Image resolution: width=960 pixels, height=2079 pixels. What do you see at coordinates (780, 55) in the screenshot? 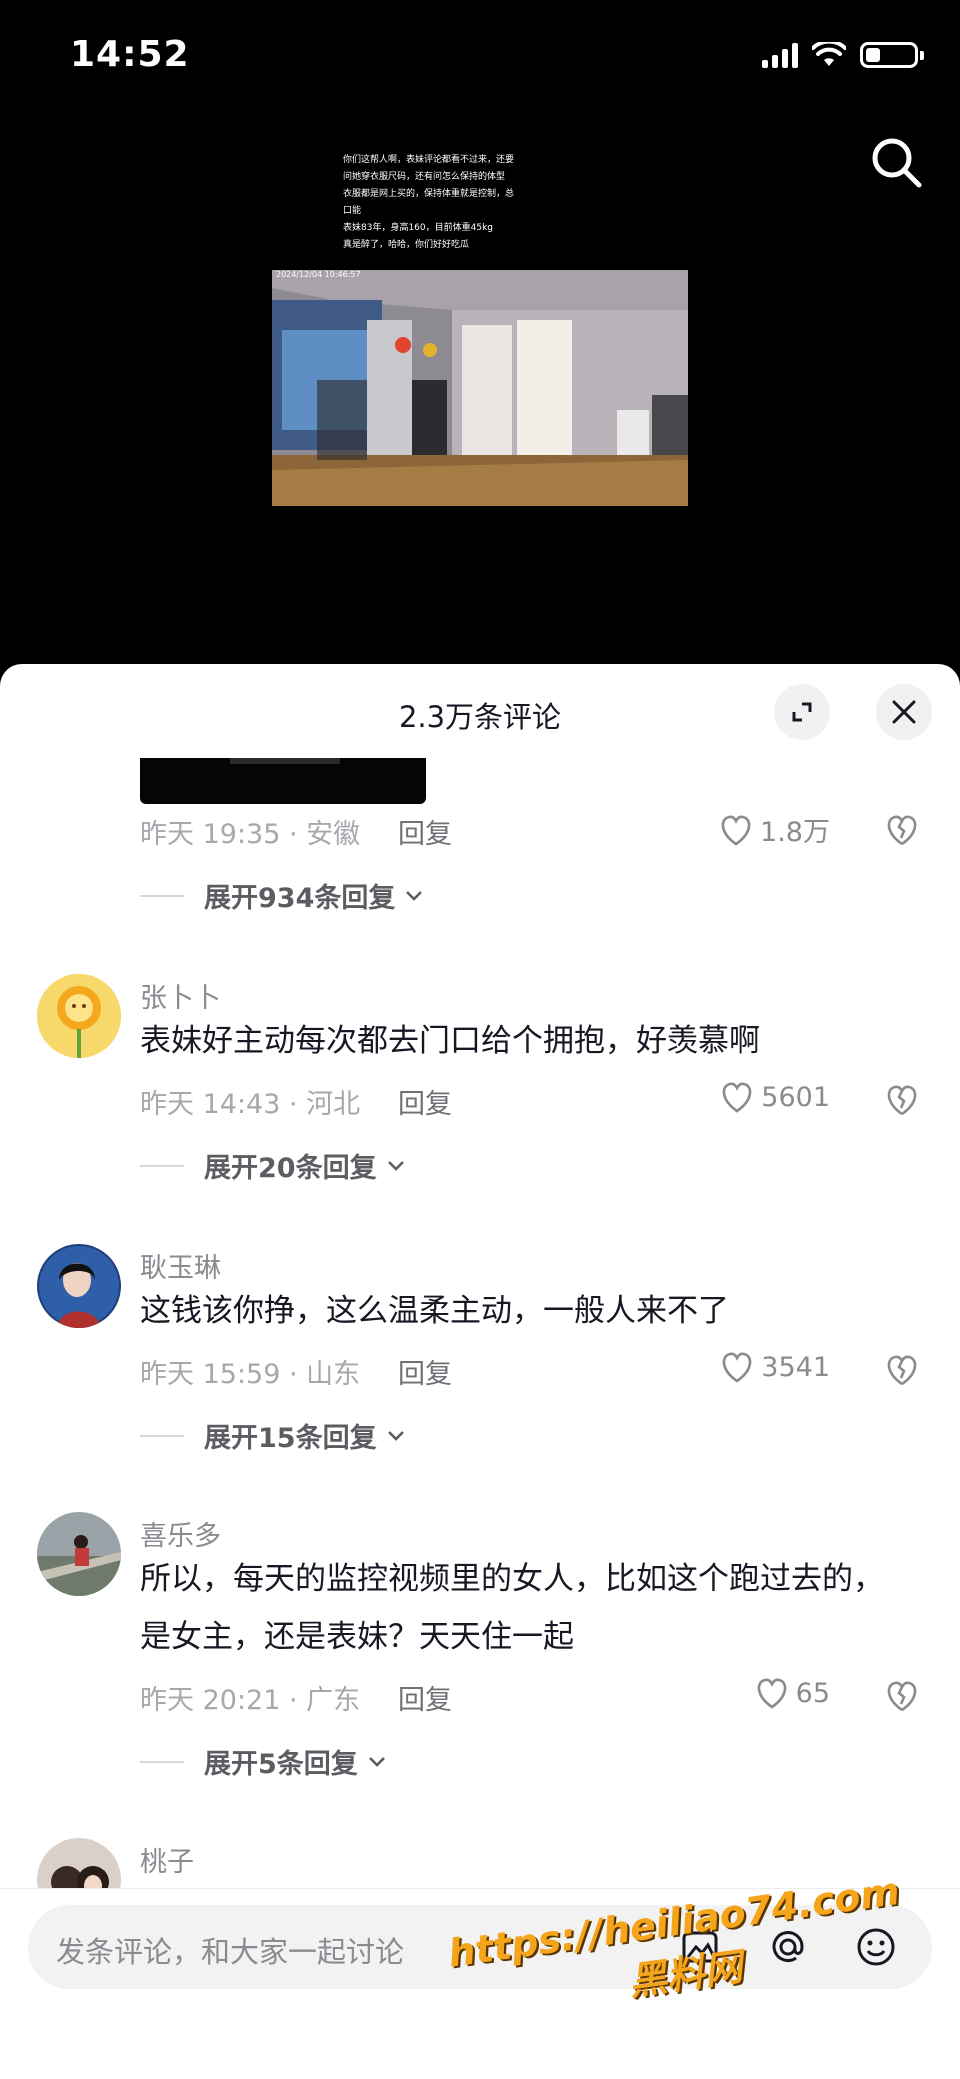
I see `cellular-signal-icon` at bounding box center [780, 55].